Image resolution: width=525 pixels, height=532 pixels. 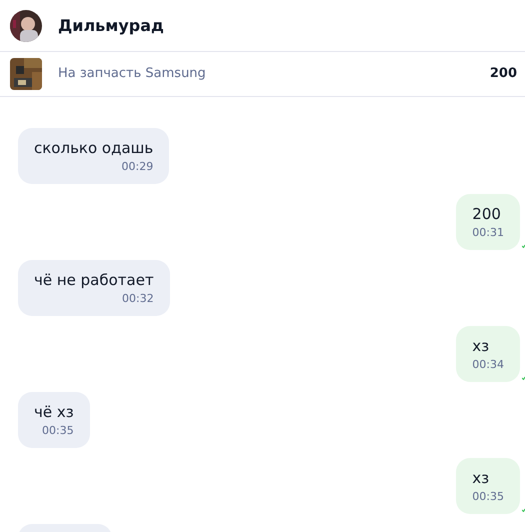 What do you see at coordinates (488, 222) in the screenshot?
I see `message-bubble: 200 00:31` at bounding box center [488, 222].